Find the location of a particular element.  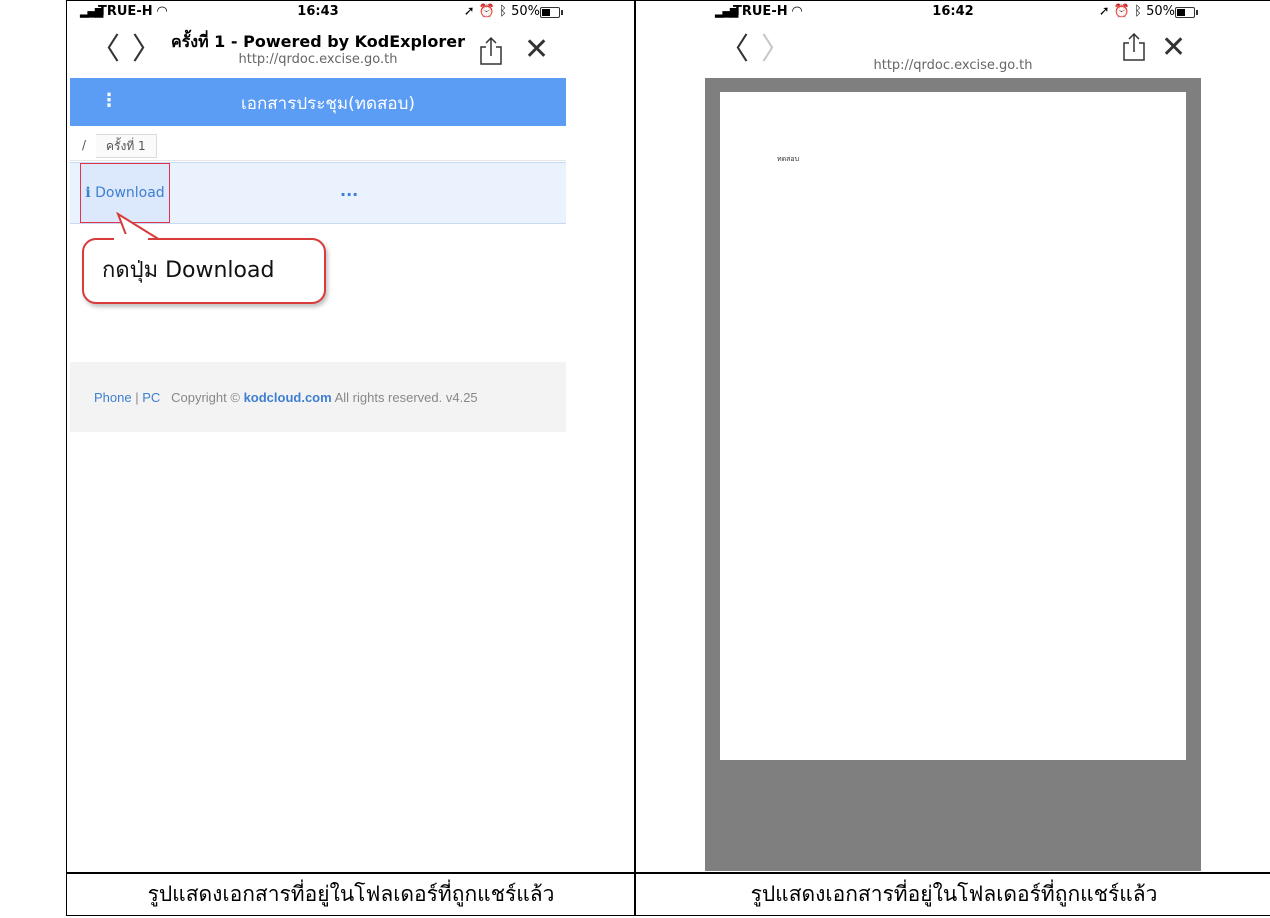

document-text: ทดสอบ is located at coordinates (788, 159).